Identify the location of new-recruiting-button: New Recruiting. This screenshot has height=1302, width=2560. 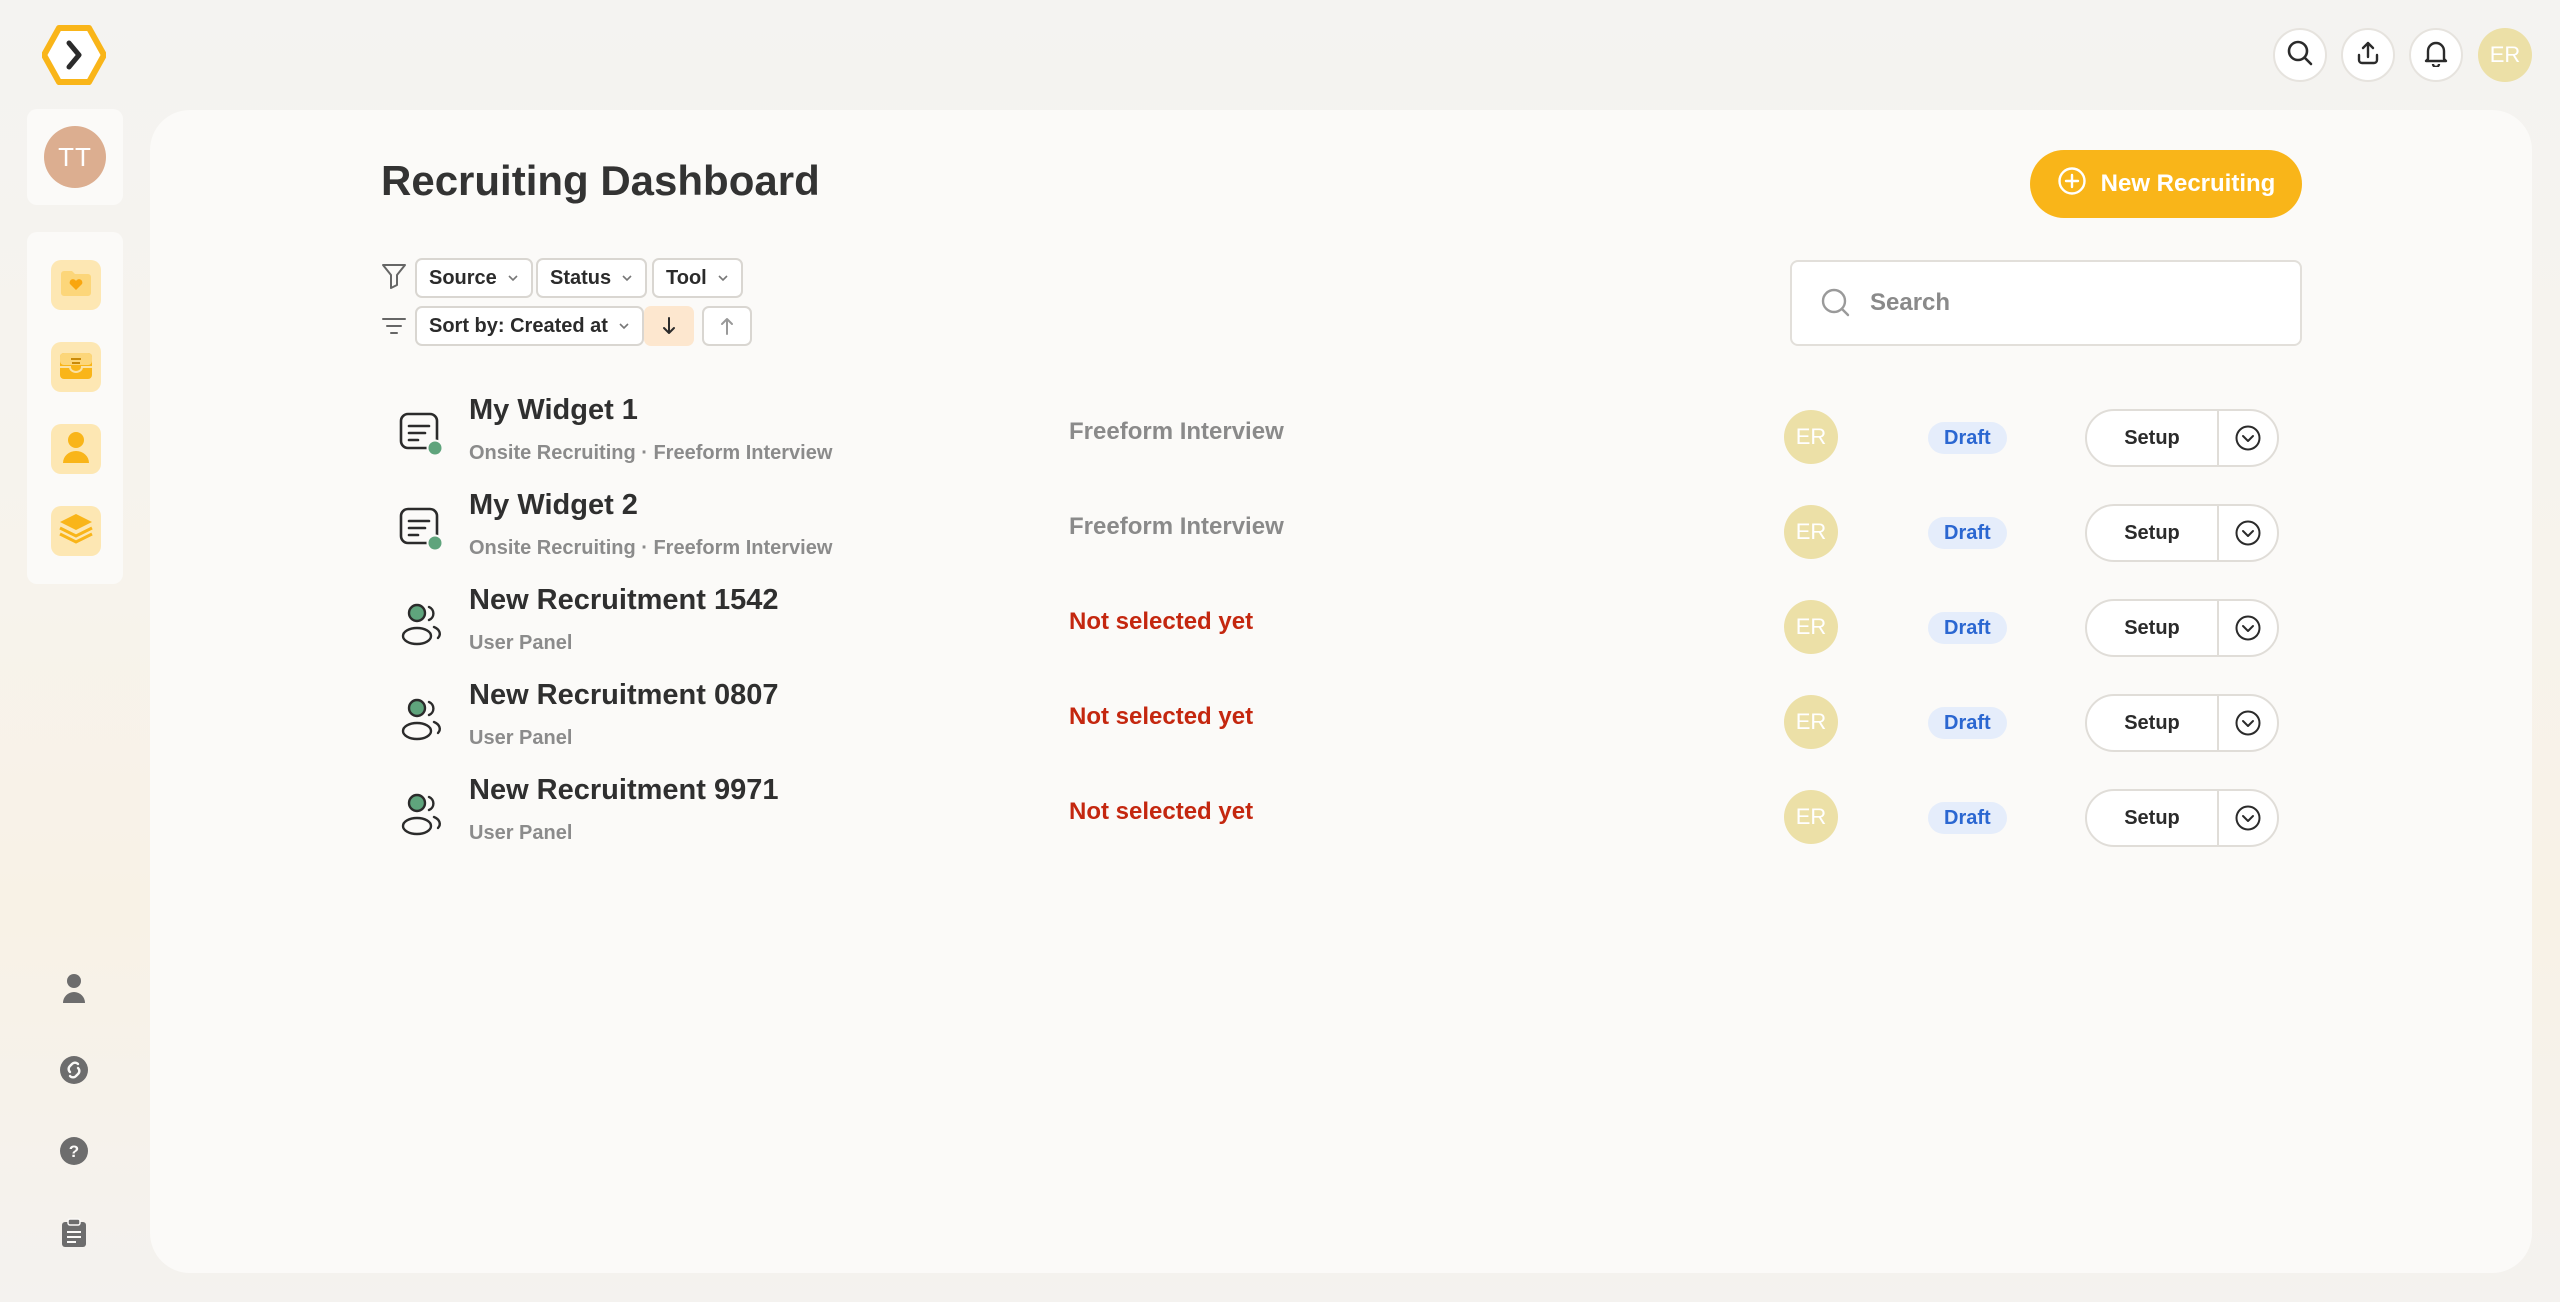
(2166, 184).